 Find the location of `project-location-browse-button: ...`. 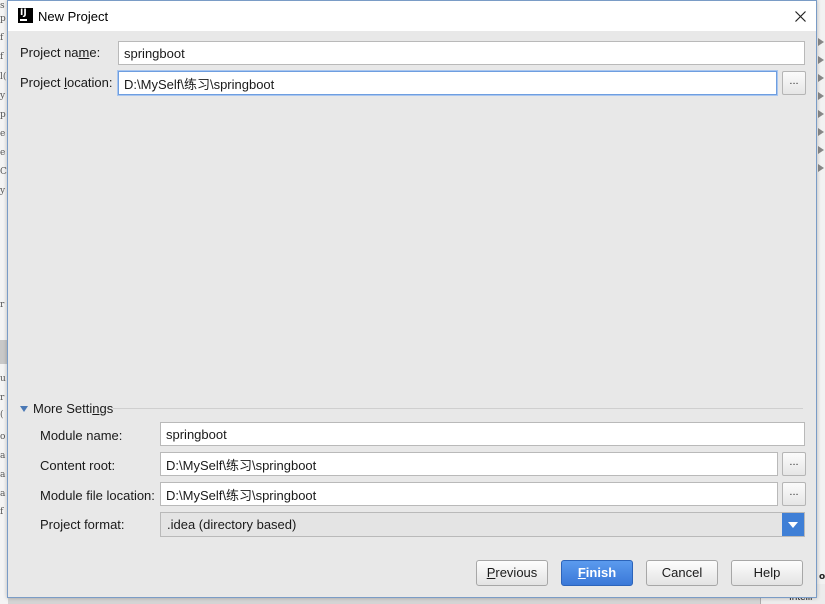

project-location-browse-button: ... is located at coordinates (794, 83).